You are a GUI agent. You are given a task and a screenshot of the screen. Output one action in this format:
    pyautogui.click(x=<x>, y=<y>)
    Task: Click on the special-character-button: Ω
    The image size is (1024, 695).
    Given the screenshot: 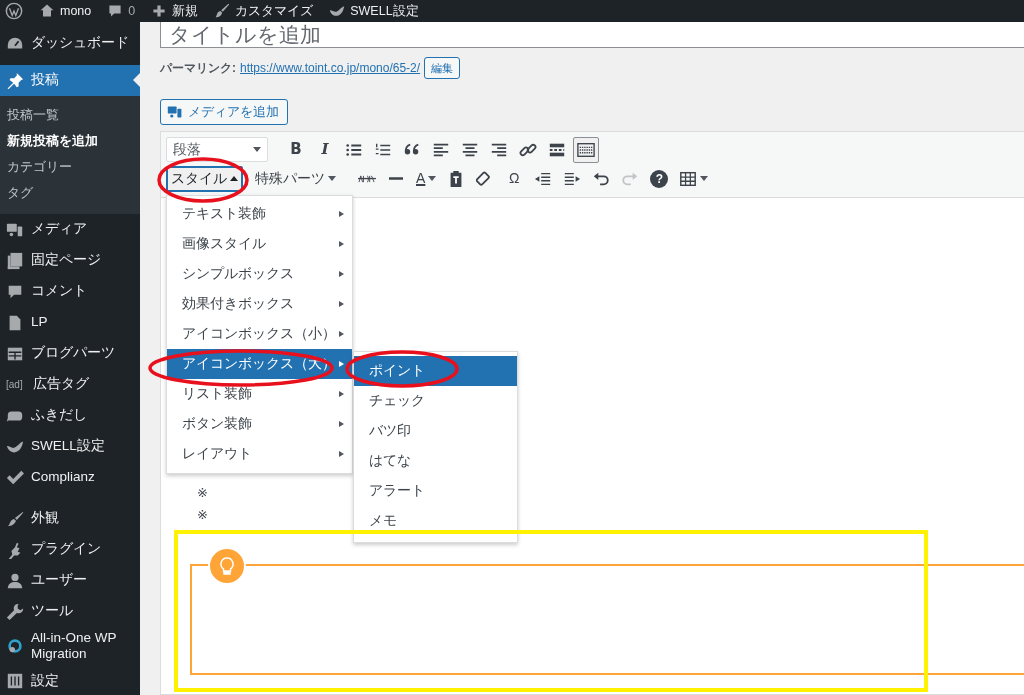 What is the action you would take?
    pyautogui.click(x=514, y=178)
    